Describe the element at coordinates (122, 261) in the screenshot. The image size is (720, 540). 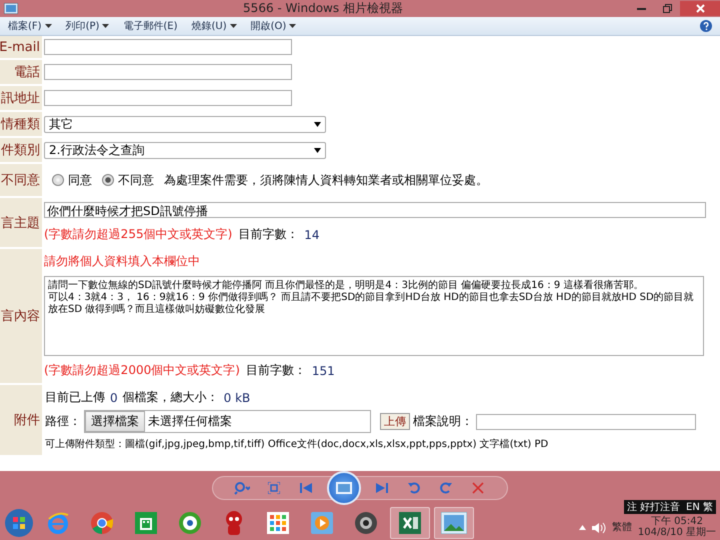
I see `warning-note: 請勿將個人資料填入本欄位中` at that location.